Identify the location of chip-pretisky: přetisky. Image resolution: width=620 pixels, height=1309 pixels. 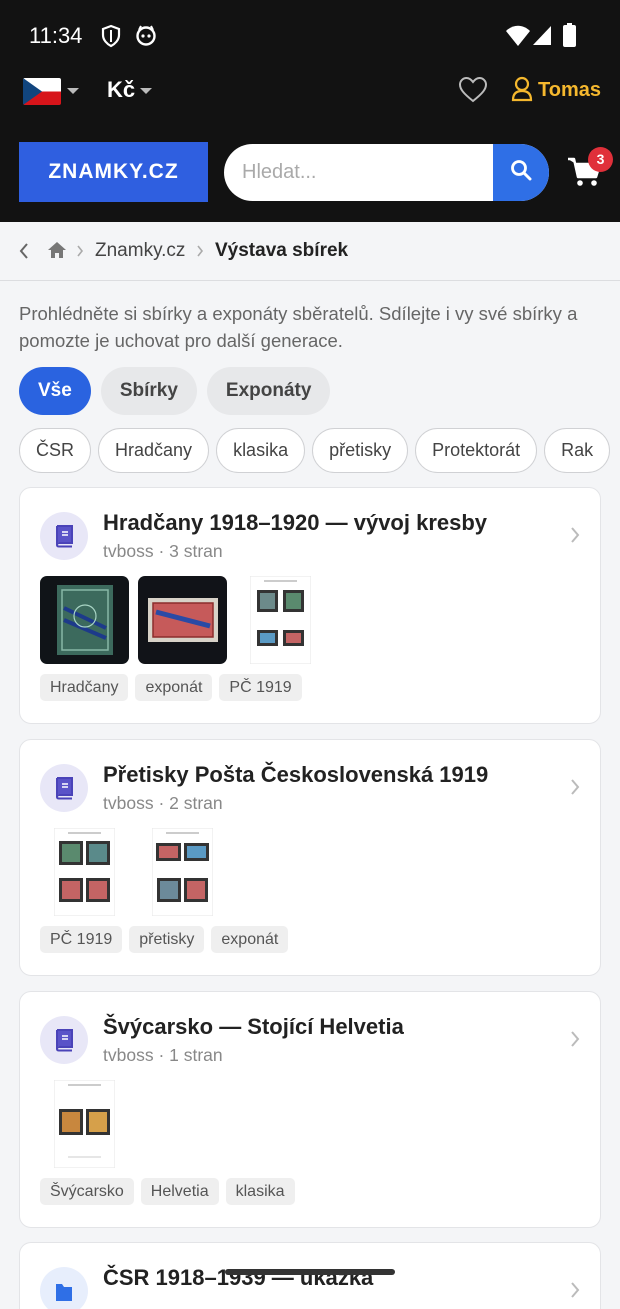
(360, 450).